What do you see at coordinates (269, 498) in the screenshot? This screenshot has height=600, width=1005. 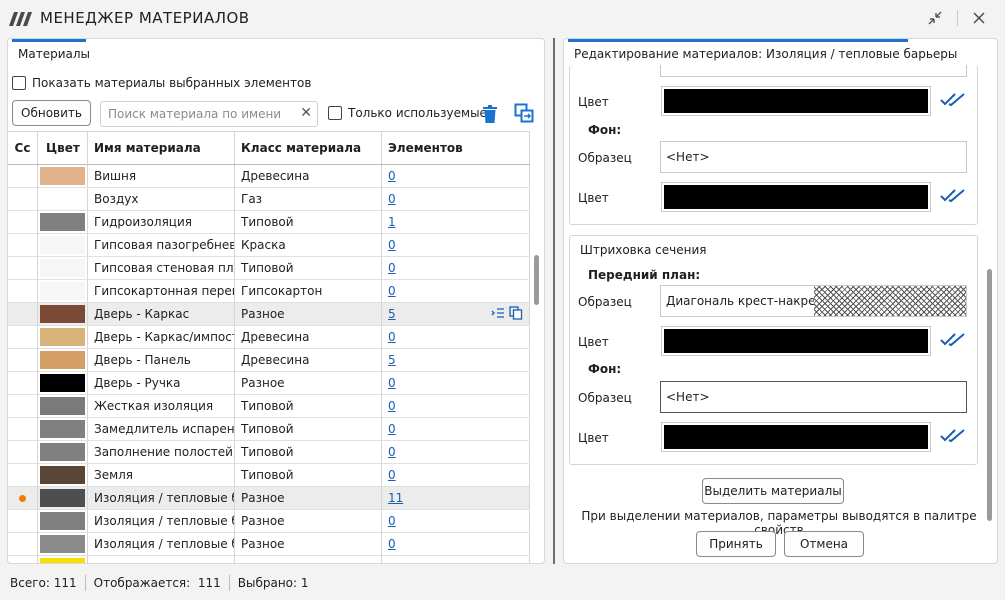 I see `table-row: Изоляция / тепловые барРазное 11` at bounding box center [269, 498].